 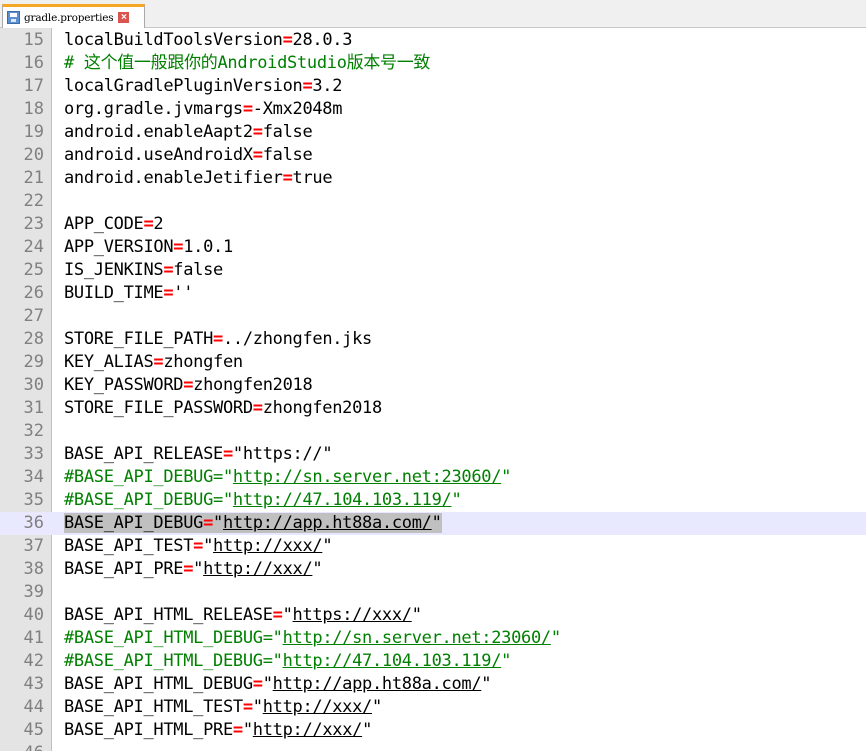 I want to click on line-content: BASE_API_RELEASE="https://", so click(x=198, y=454).